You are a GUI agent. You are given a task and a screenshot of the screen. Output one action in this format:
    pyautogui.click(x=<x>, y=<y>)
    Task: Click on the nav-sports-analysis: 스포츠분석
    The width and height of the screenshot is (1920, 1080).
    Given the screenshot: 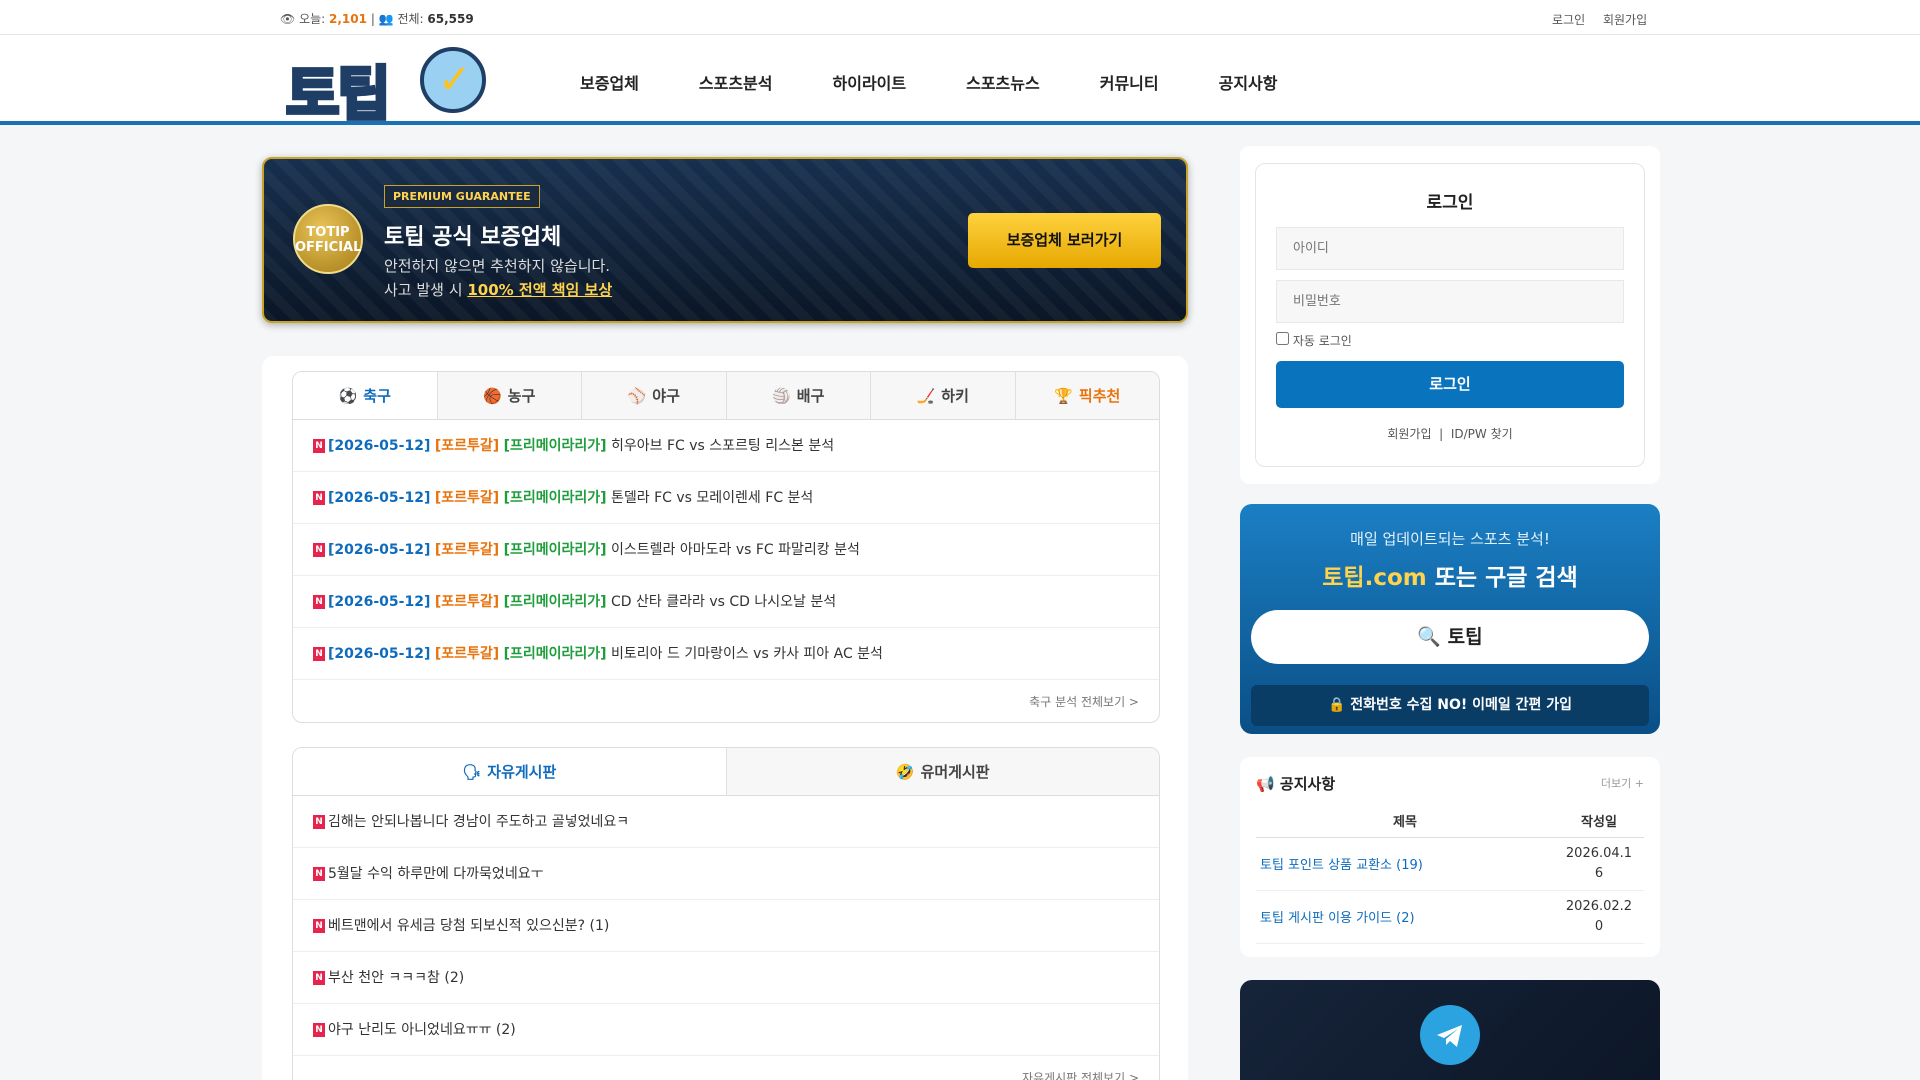 What is the action you would take?
    pyautogui.click(x=736, y=82)
    